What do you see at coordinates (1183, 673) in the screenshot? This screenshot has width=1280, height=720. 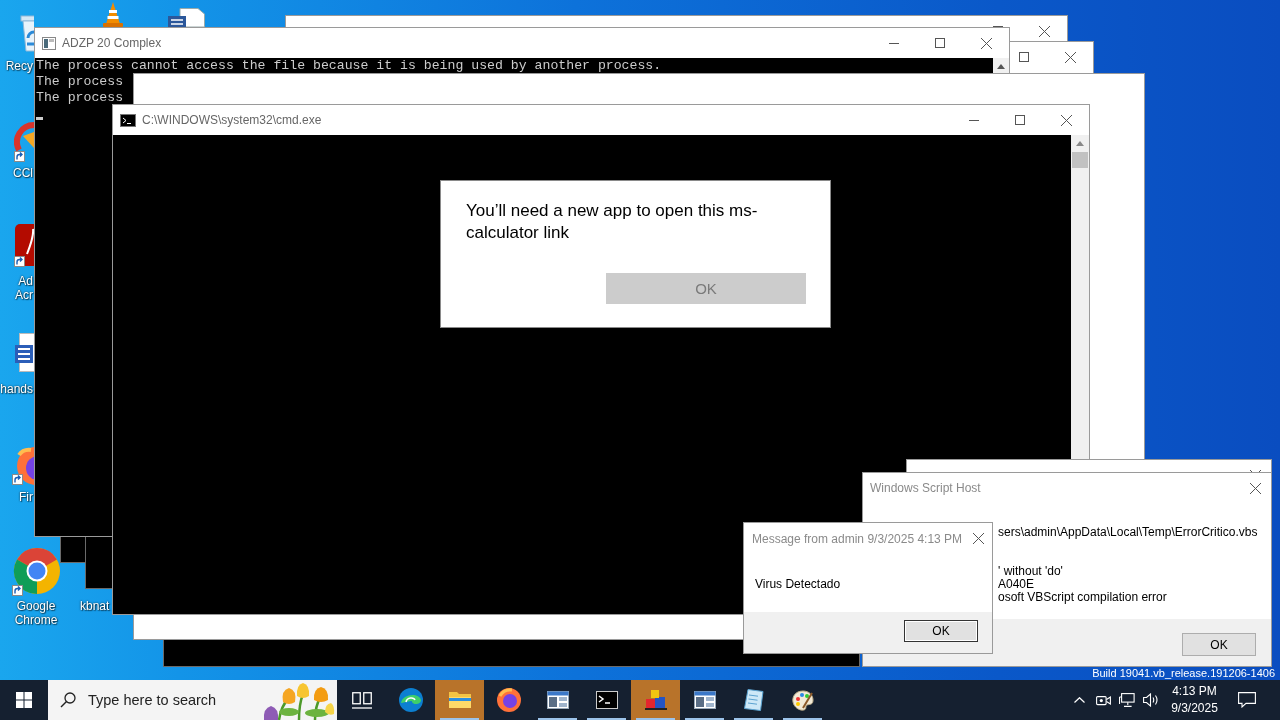 I see `build-info-text: Build 19041.vb_release.191206-1406` at bounding box center [1183, 673].